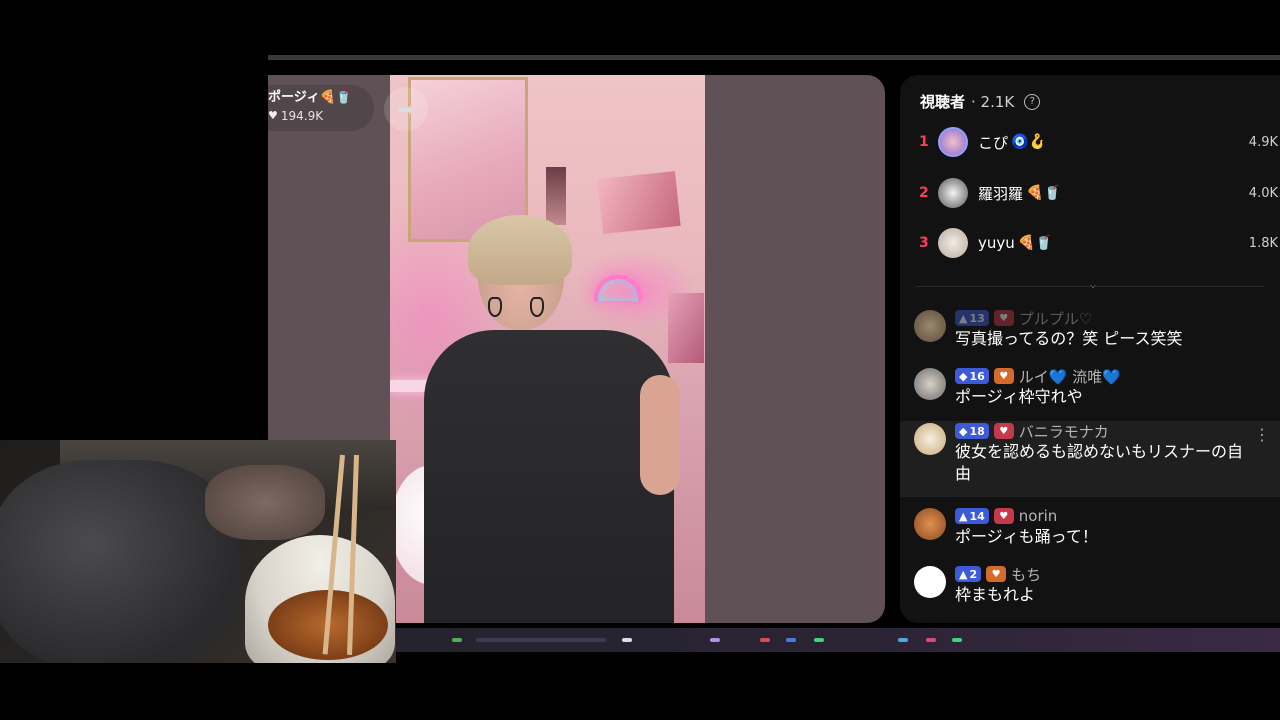 This screenshot has height=720, width=1280. Describe the element at coordinates (924, 243) in the screenshot. I see `rank-number: 3` at that location.